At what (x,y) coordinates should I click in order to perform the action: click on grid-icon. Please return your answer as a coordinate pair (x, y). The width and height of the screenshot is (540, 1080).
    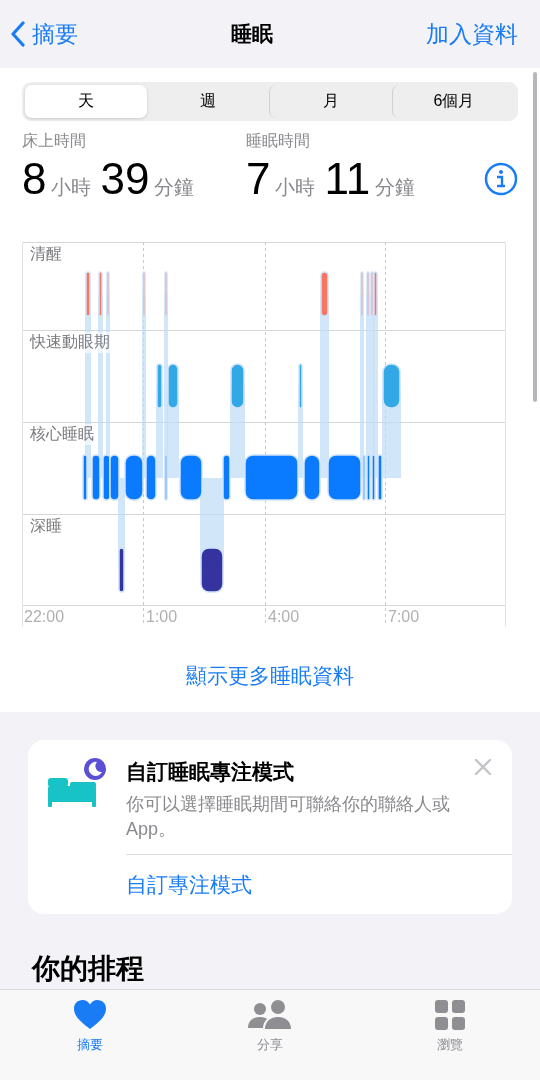
    Looking at the image, I should click on (450, 1015).